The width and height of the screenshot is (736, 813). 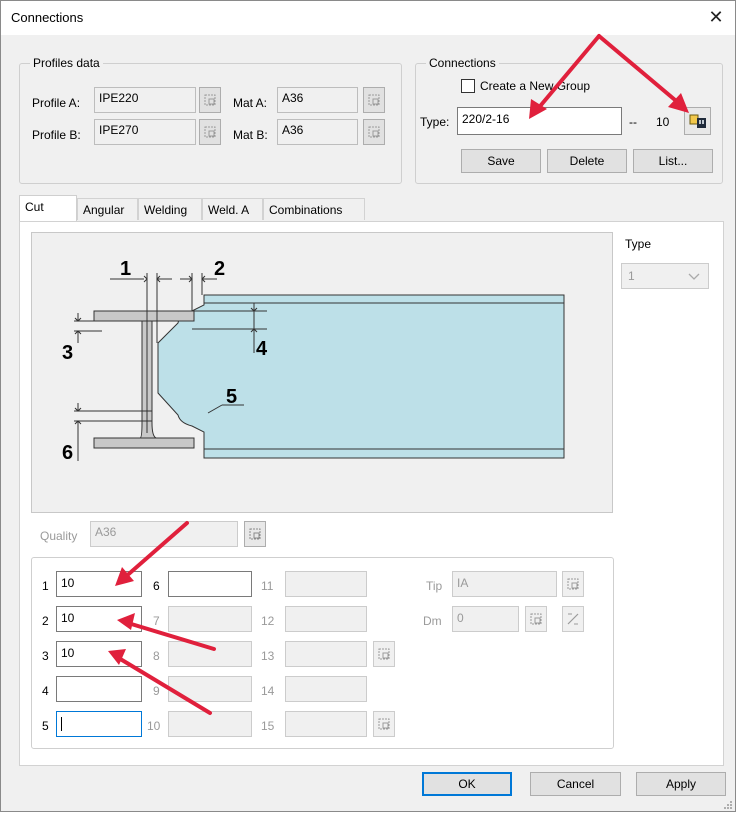 What do you see at coordinates (210, 654) in the screenshot?
I see `field-8-input` at bounding box center [210, 654].